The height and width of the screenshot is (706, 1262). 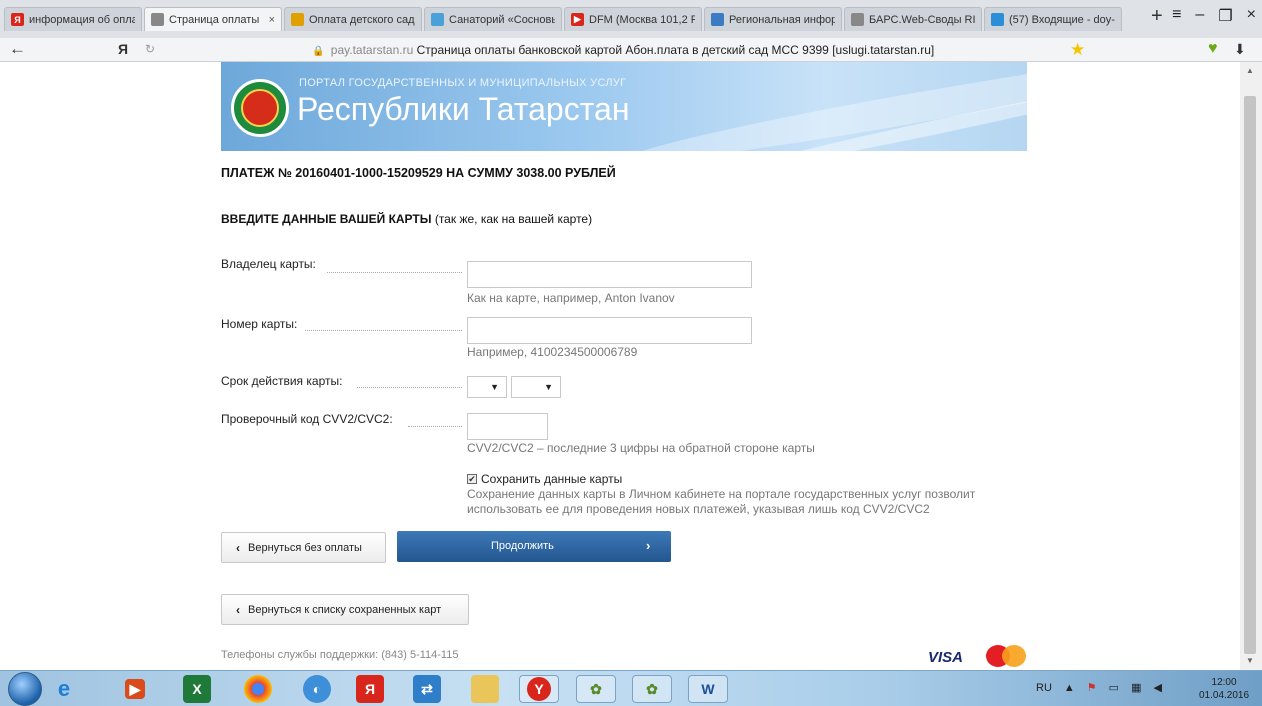 What do you see at coordinates (362, 19) in the screenshot?
I see `browser-tab-label: Оплата детского сада` at bounding box center [362, 19].